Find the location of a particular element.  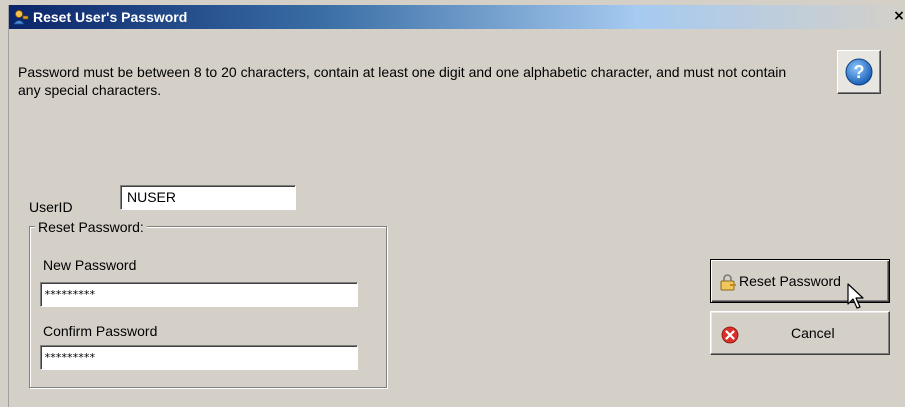

dialog-title: Reset User's Password is located at coordinates (110, 17).